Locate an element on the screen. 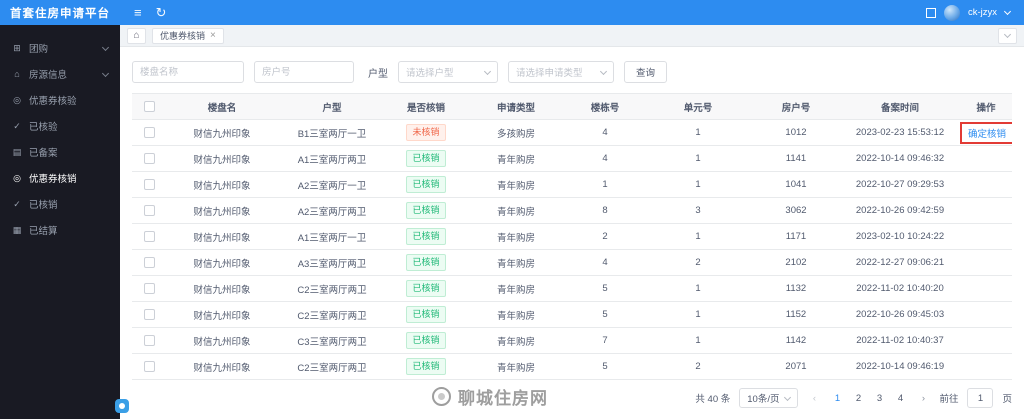  cell-time: 2023-02-10 10:24:22 is located at coordinates (900, 236).